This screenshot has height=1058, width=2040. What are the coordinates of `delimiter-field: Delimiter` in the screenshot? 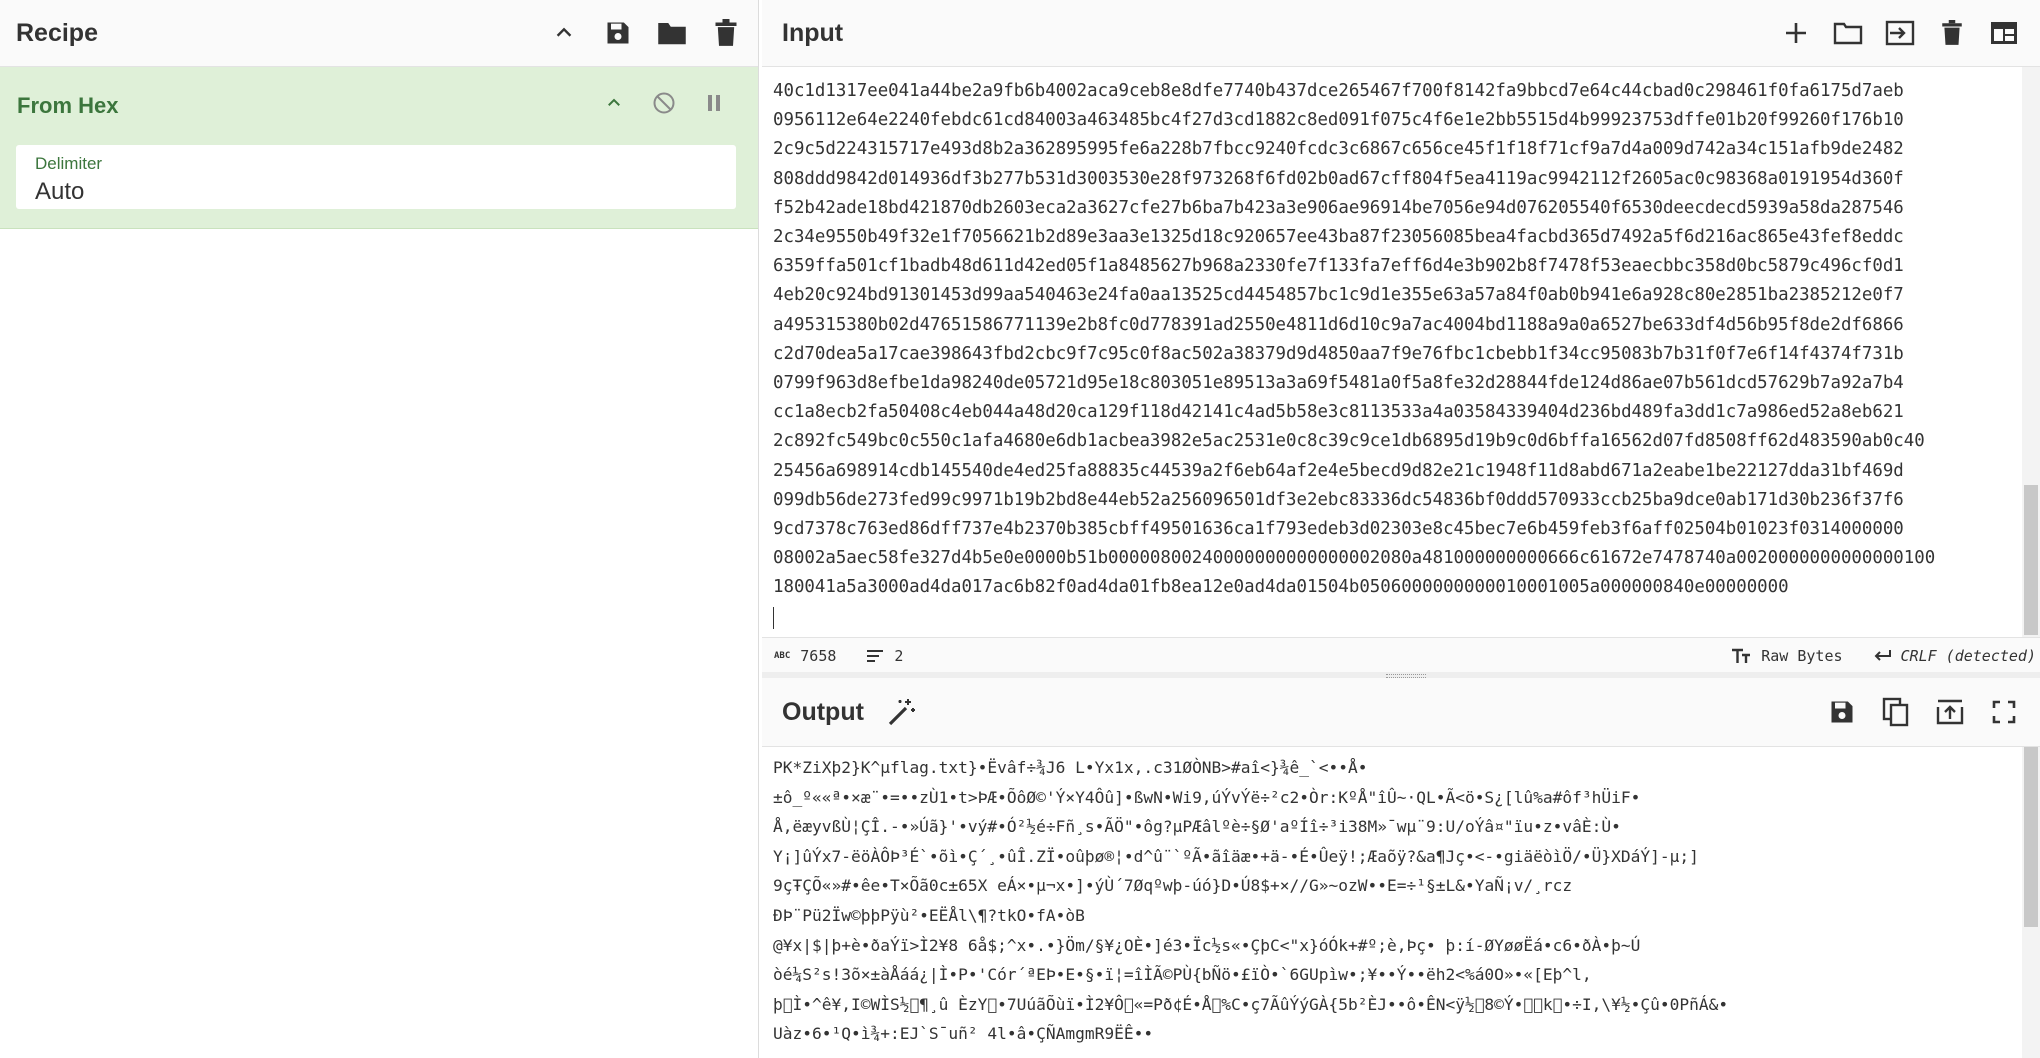 It's located at (376, 177).